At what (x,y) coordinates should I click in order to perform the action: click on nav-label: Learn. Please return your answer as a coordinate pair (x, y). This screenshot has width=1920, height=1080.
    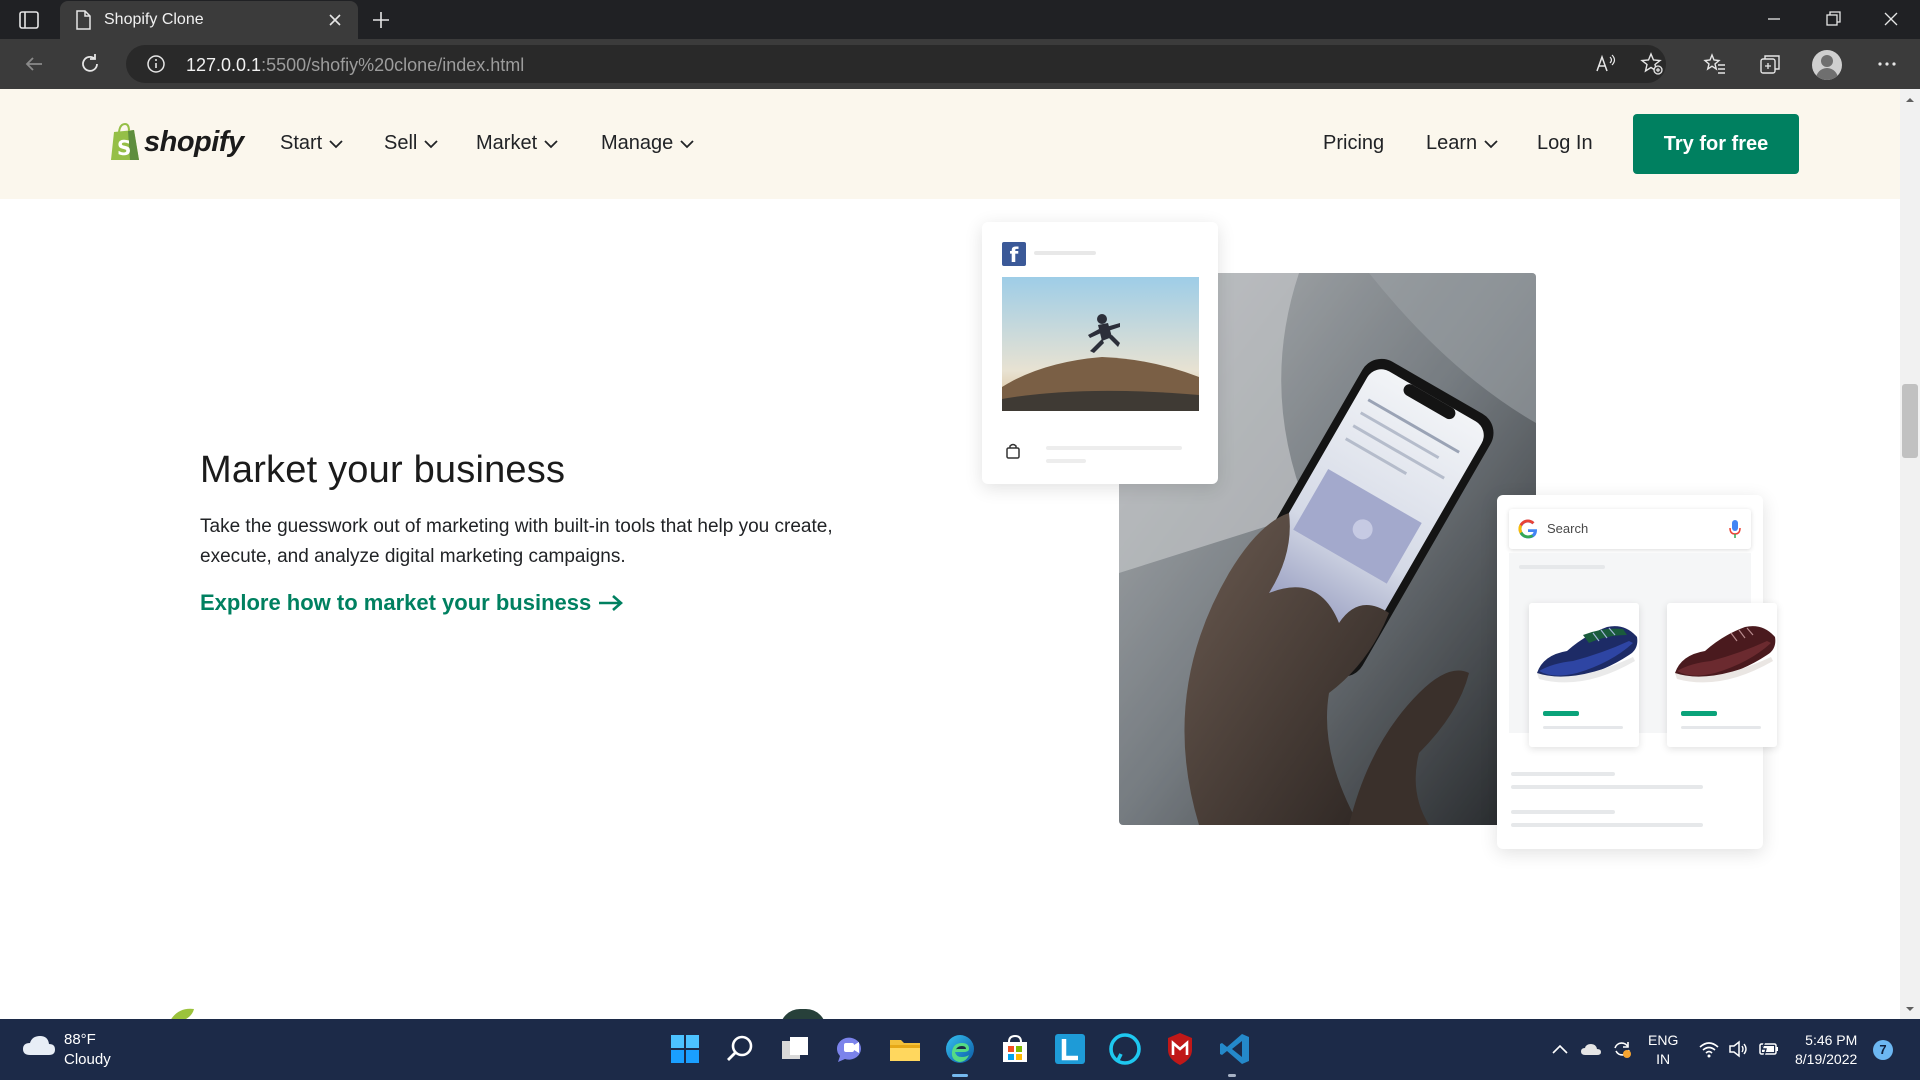
    Looking at the image, I should click on (1452, 143).